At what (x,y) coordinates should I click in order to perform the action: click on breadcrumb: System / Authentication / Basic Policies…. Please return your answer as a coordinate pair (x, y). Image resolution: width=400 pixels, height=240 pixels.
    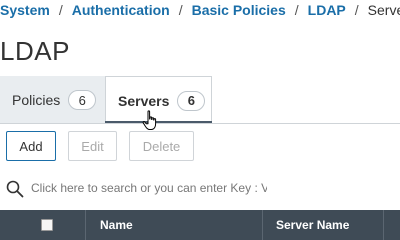
    Looking at the image, I should click on (200, 10).